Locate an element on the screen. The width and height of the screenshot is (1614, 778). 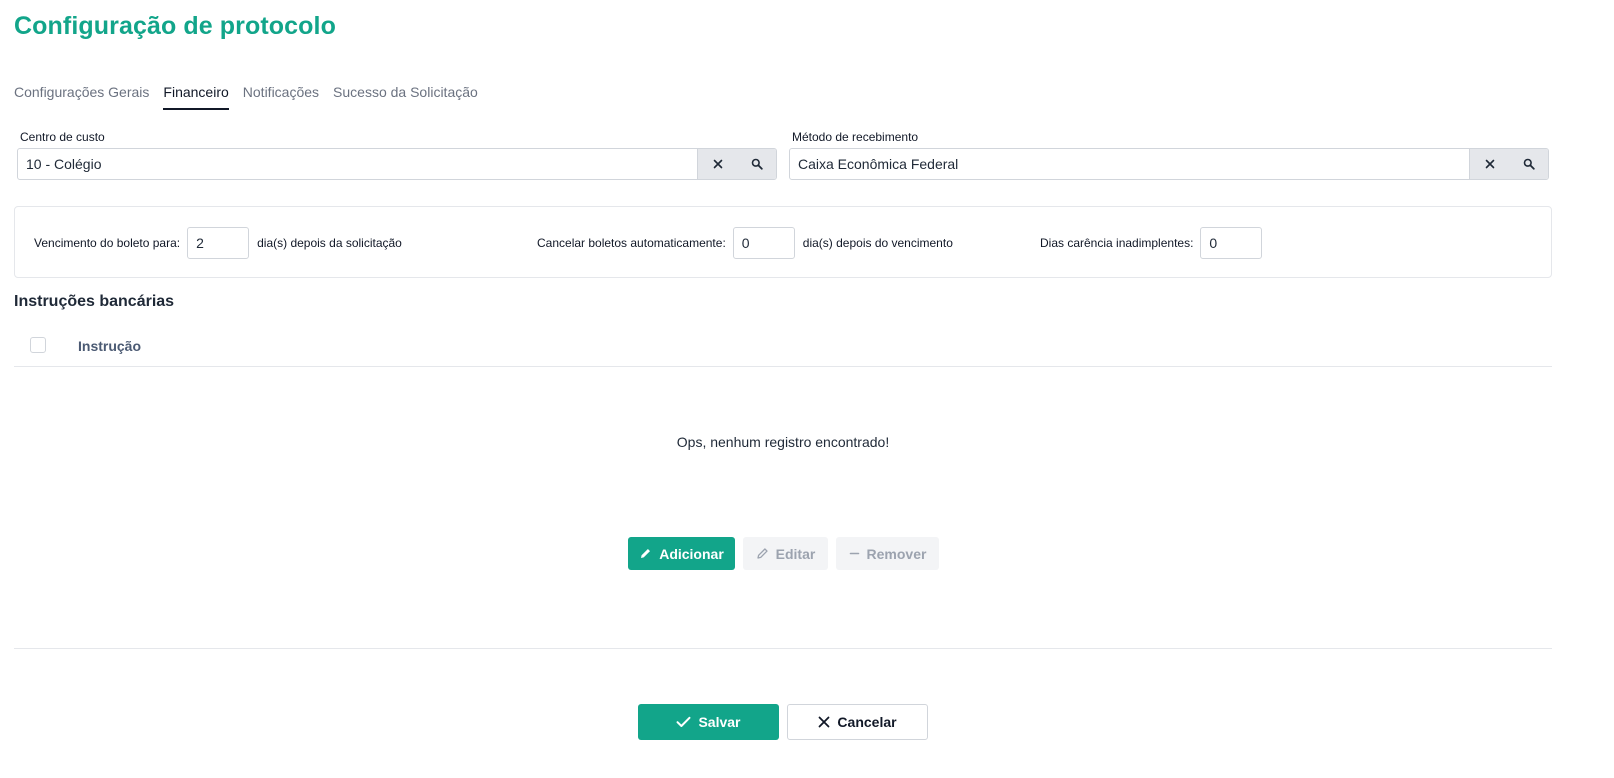
payment-method-clear-button is located at coordinates (1489, 164).